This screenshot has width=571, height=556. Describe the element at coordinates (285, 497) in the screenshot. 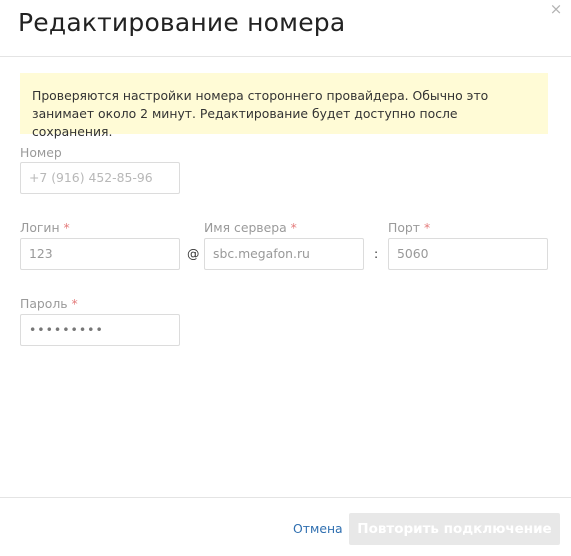

I see `footer-divider` at that location.